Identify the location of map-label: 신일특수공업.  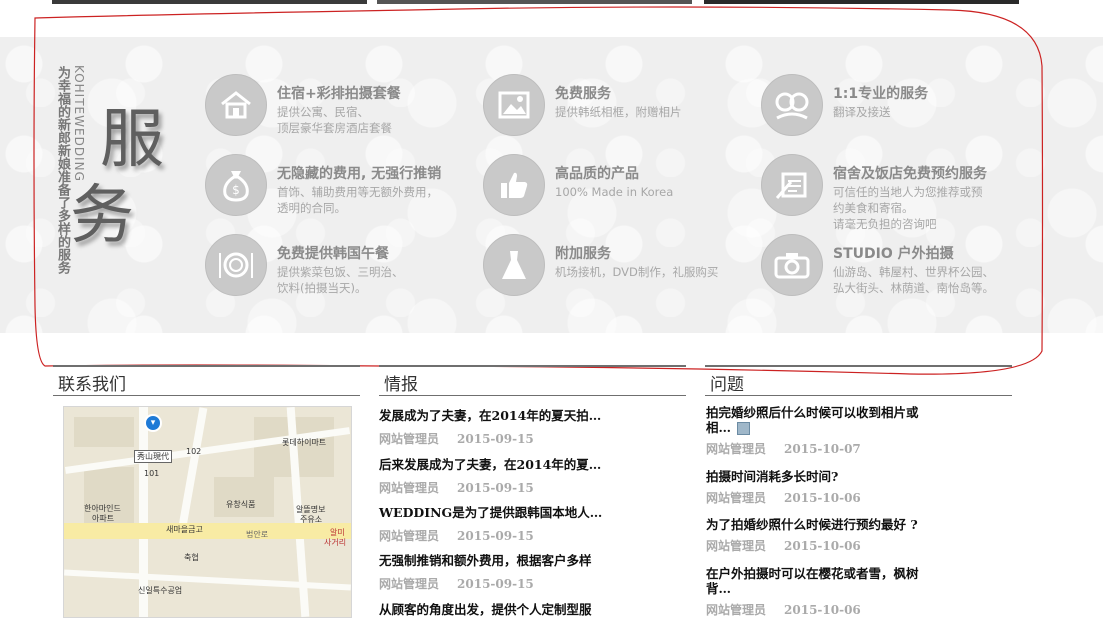
(160, 590).